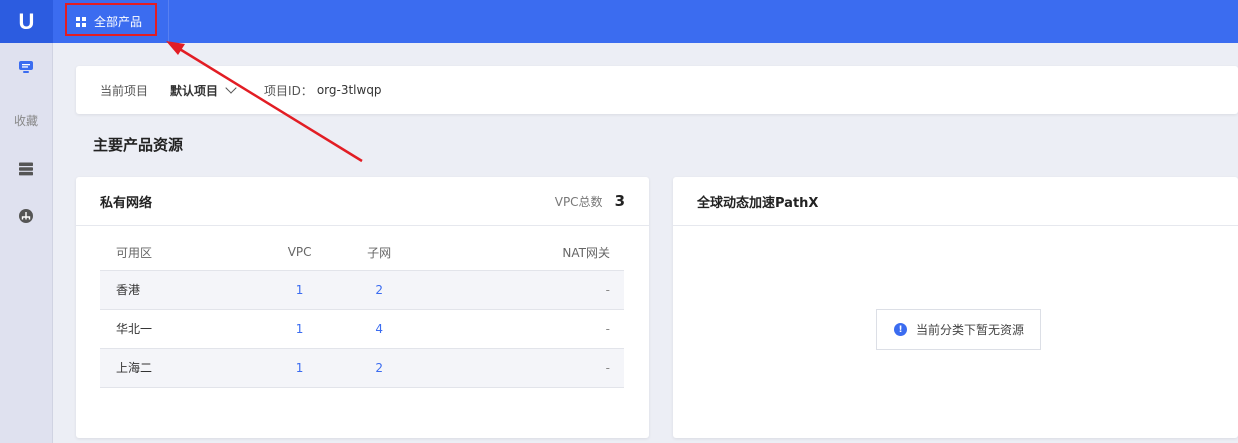 The width and height of the screenshot is (1238, 443). I want to click on empty-state: ! 当前分类下暂无资源, so click(958, 329).